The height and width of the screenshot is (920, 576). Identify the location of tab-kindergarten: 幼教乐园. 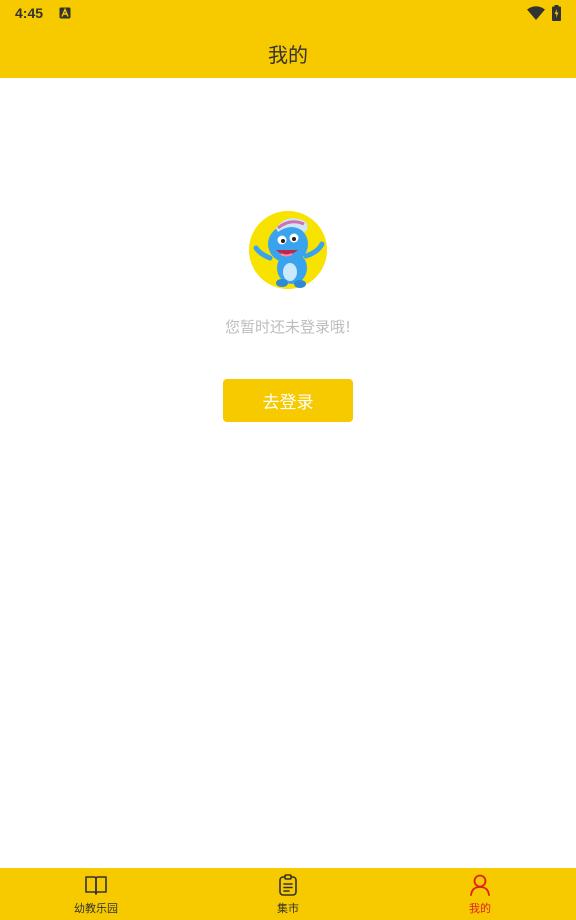
(96, 894).